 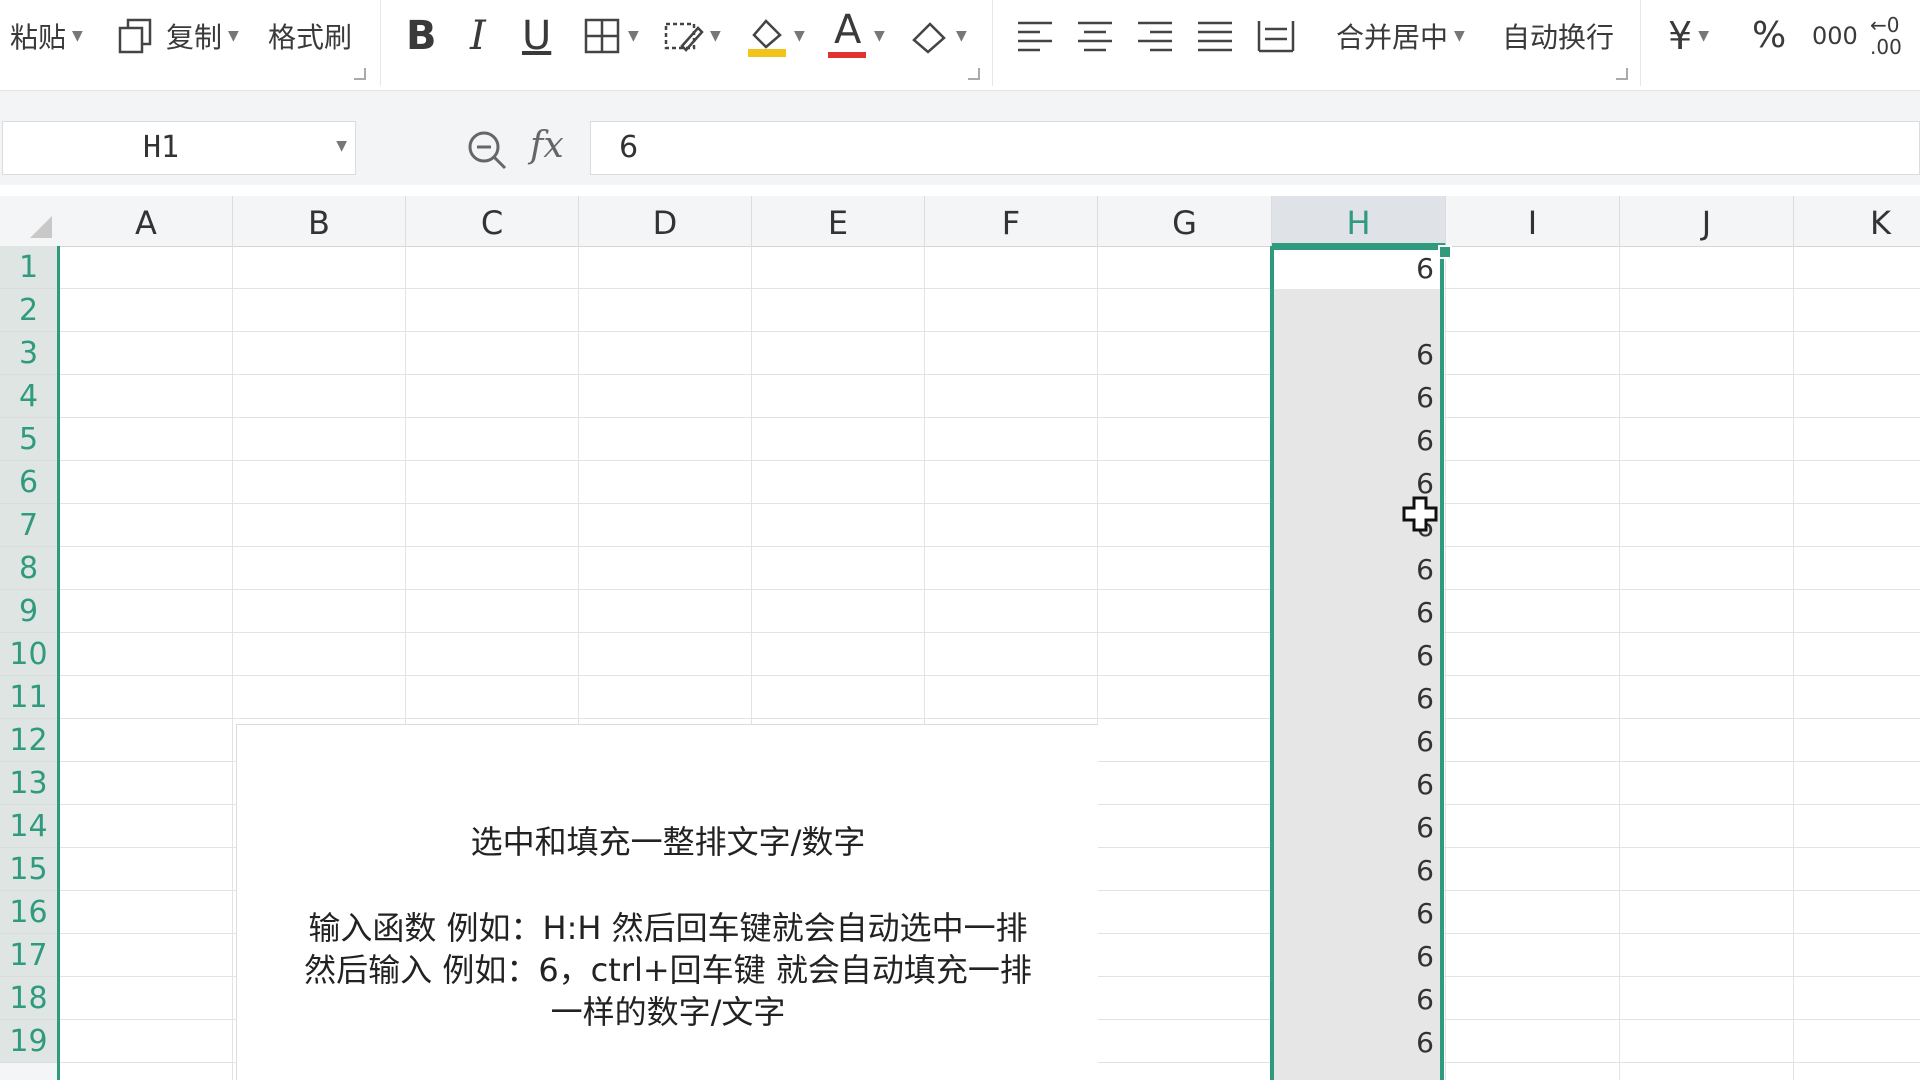 I want to click on row-header-3: 3, so click(x=28, y=353).